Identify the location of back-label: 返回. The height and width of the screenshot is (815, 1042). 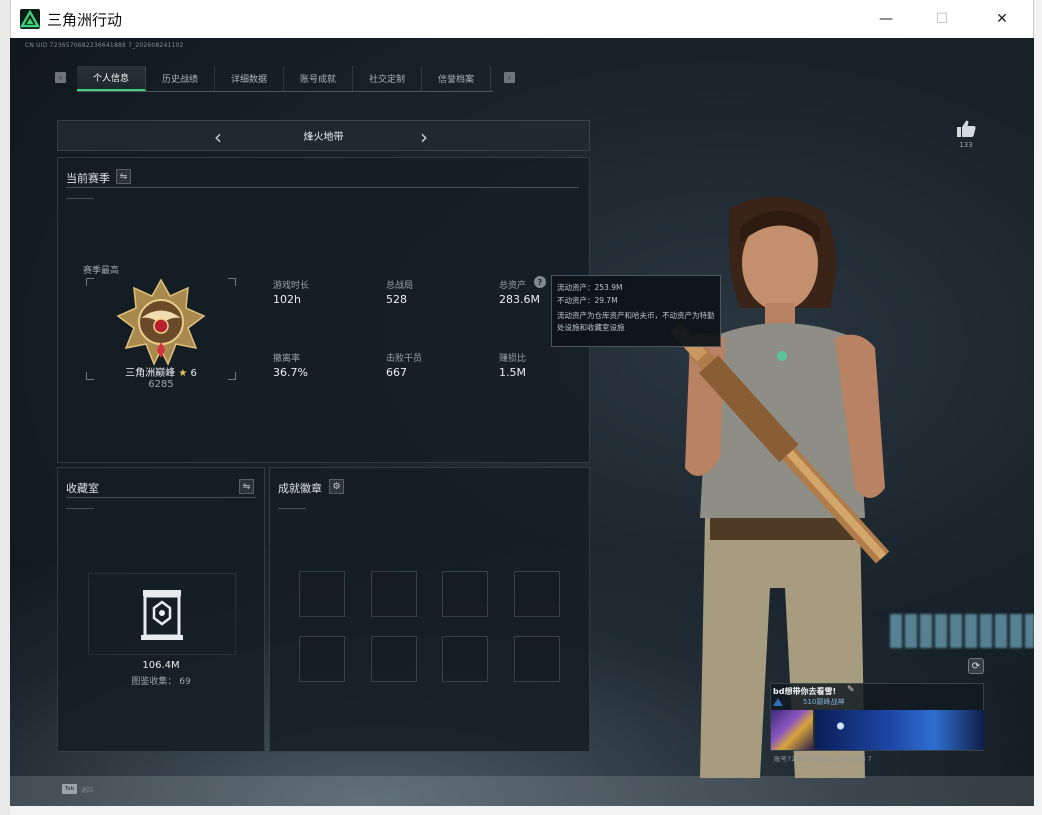
(87, 790).